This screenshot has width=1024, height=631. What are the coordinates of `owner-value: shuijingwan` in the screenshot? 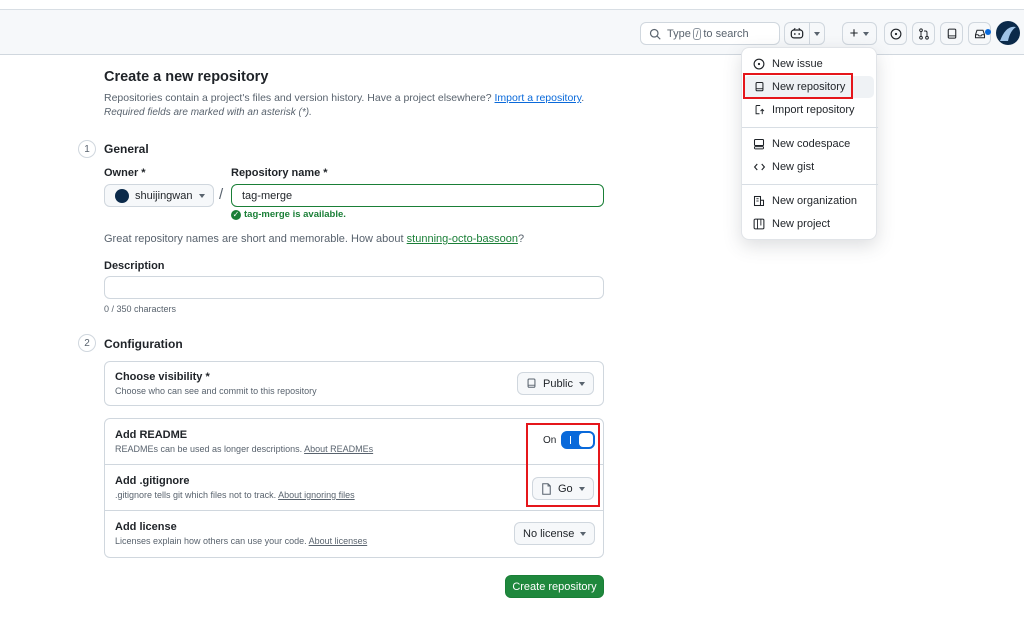 It's located at (164, 195).